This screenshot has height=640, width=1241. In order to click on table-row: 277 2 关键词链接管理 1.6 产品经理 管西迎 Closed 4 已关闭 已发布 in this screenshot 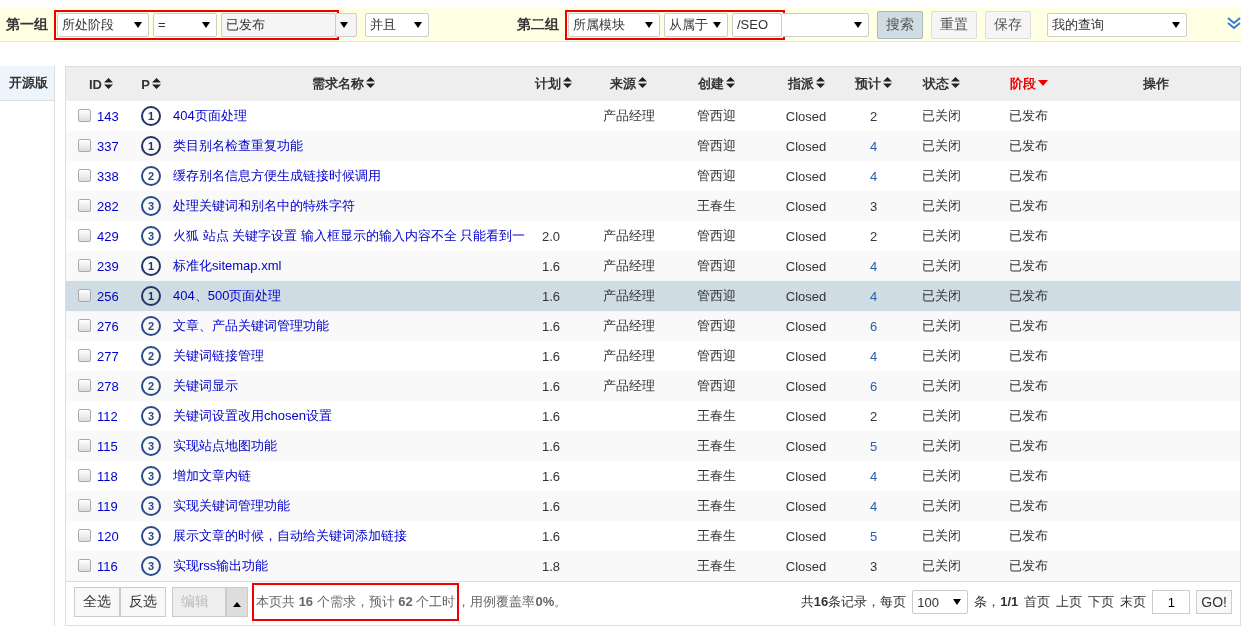, I will do `click(653, 356)`.